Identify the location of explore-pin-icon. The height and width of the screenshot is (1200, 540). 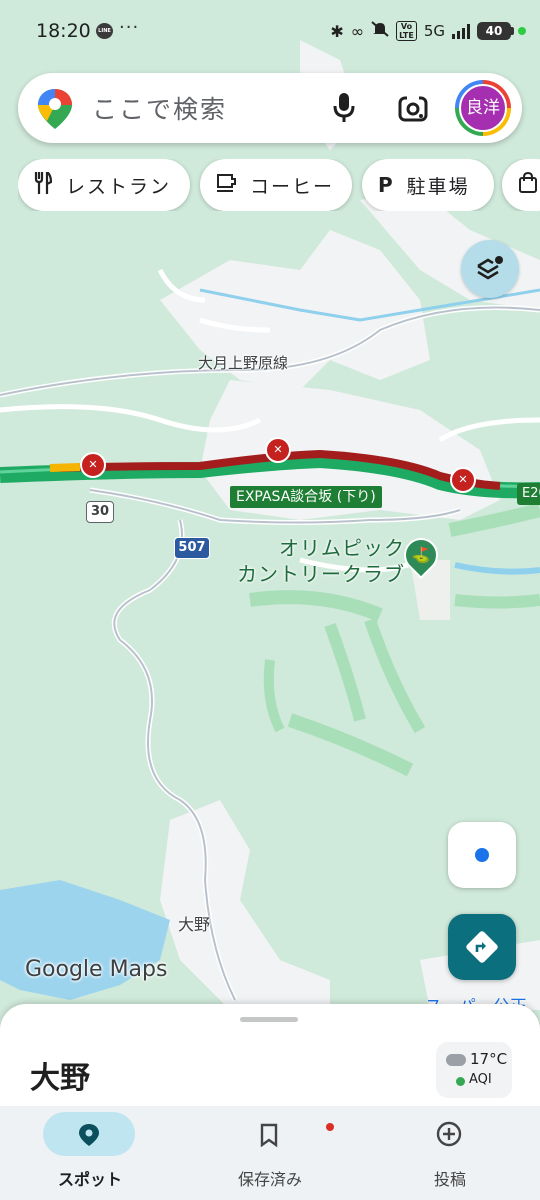
(89, 1135).